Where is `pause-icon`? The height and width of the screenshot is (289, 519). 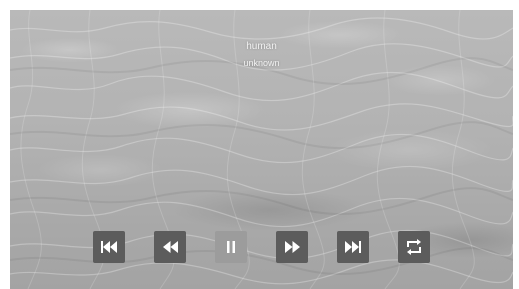 pause-icon is located at coordinates (231, 247).